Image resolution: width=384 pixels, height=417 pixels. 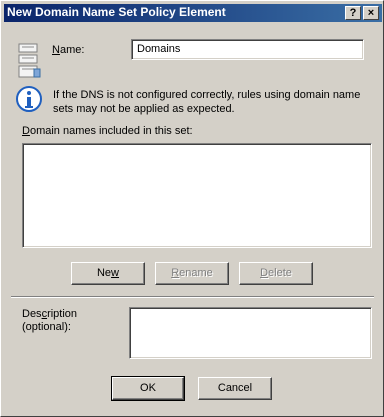 I want to click on name-input: Domains, so click(x=247, y=49).